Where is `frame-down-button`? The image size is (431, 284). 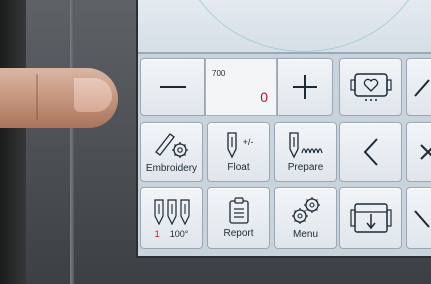 frame-down-button is located at coordinates (370, 218).